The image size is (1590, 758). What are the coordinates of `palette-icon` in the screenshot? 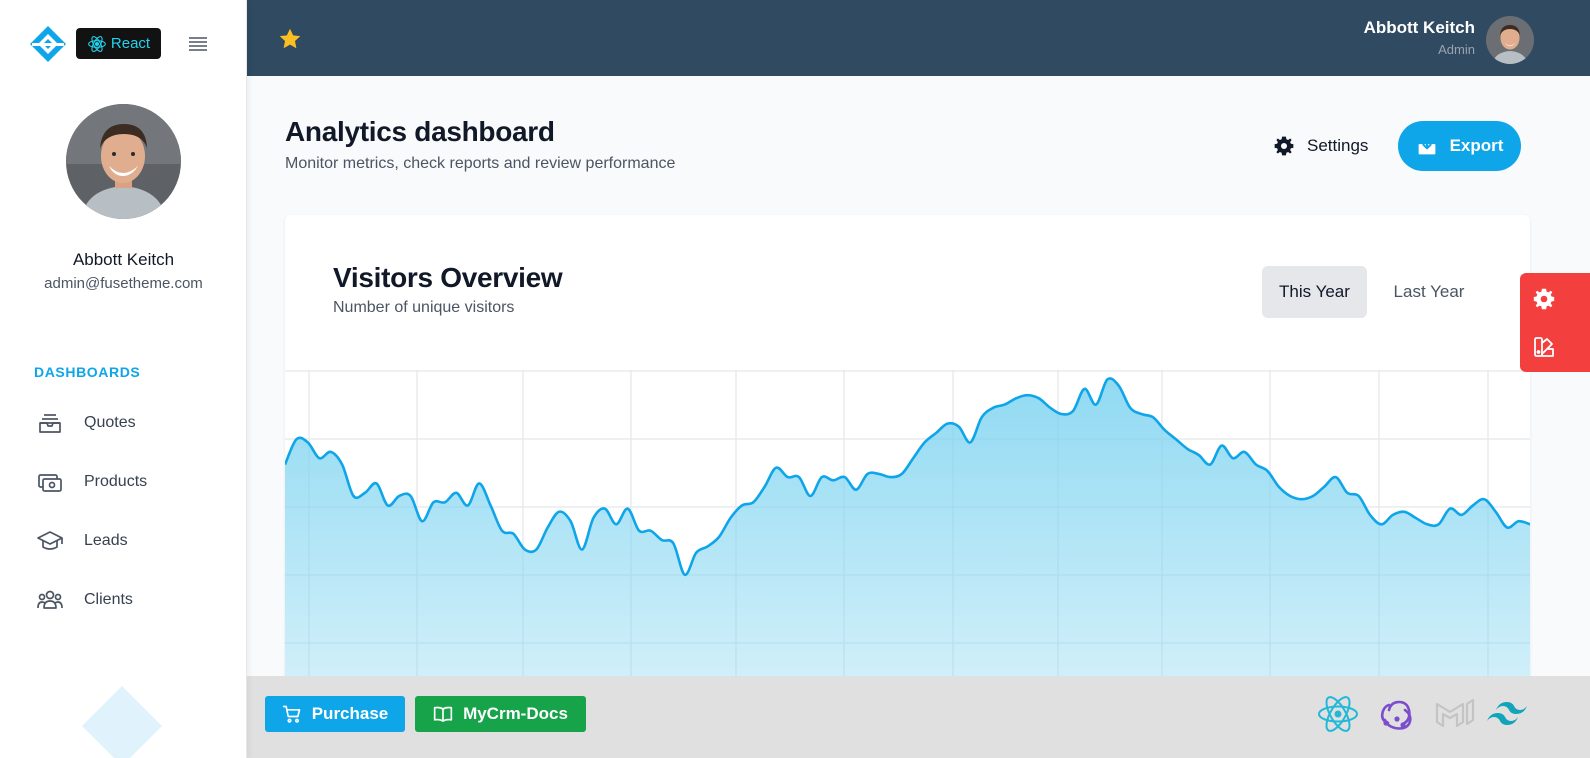 It's located at (1544, 347).